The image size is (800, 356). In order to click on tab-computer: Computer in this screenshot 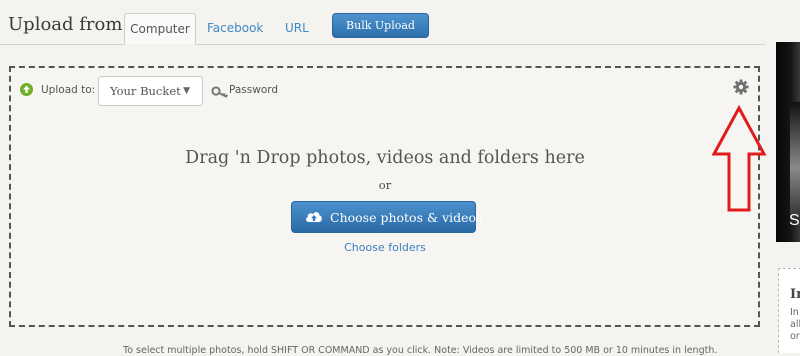, I will do `click(160, 29)`.